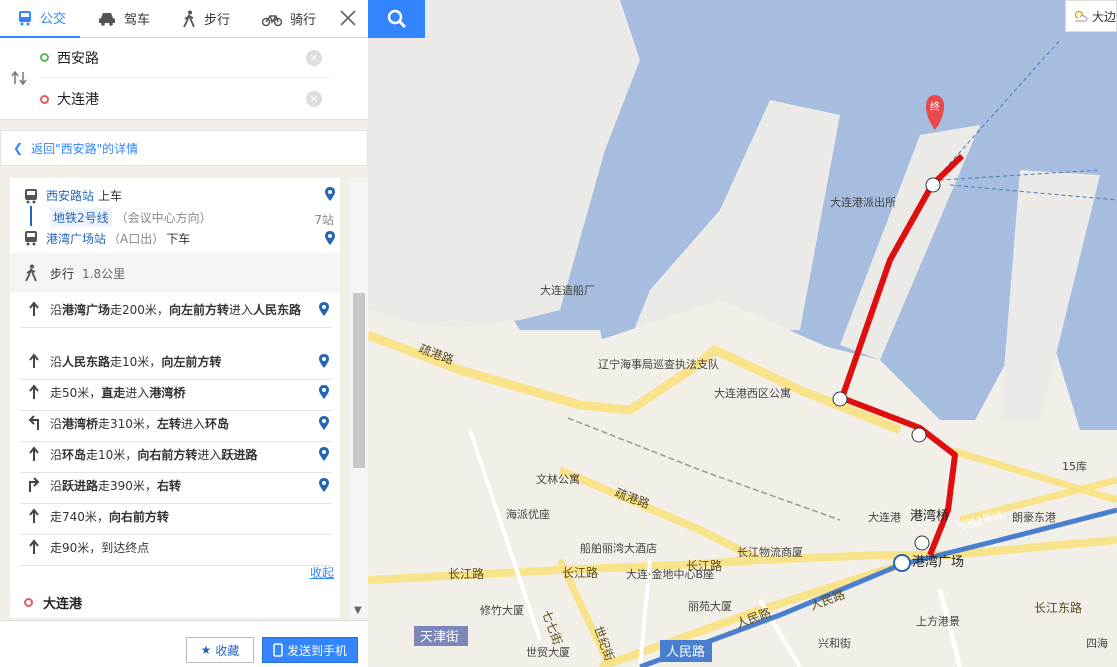 This screenshot has height=667, width=1117. Describe the element at coordinates (938, 562) in the screenshot. I see `landmark-label: 港湾广场` at that location.